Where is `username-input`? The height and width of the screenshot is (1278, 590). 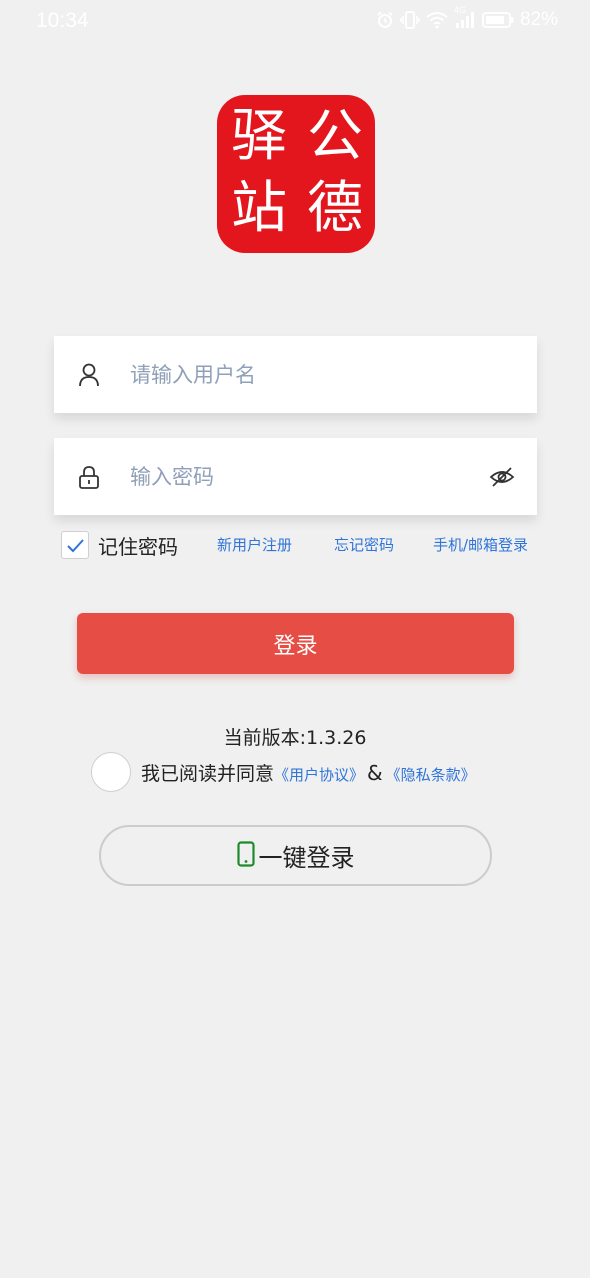 username-input is located at coordinates (300, 374).